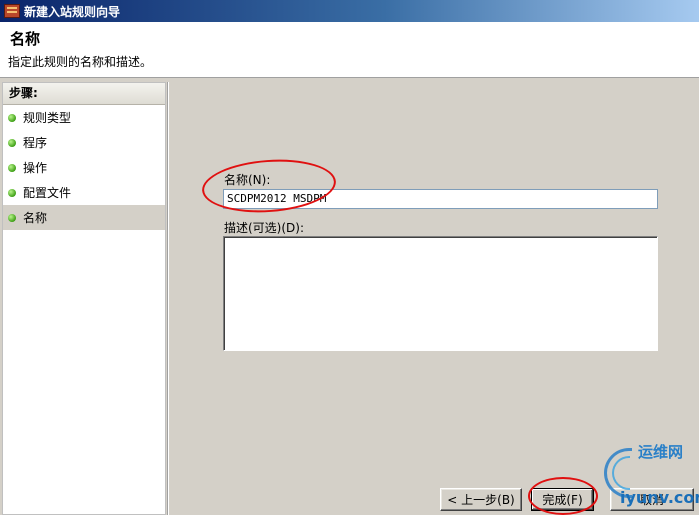 The image size is (699, 515). What do you see at coordinates (47, 193) in the screenshot?
I see `step-label: 配置文件` at bounding box center [47, 193].